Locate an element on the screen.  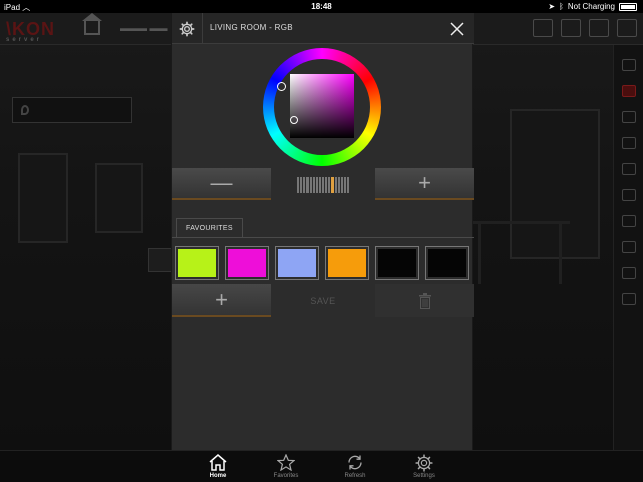
tab-home: Home is located at coordinates (218, 466).